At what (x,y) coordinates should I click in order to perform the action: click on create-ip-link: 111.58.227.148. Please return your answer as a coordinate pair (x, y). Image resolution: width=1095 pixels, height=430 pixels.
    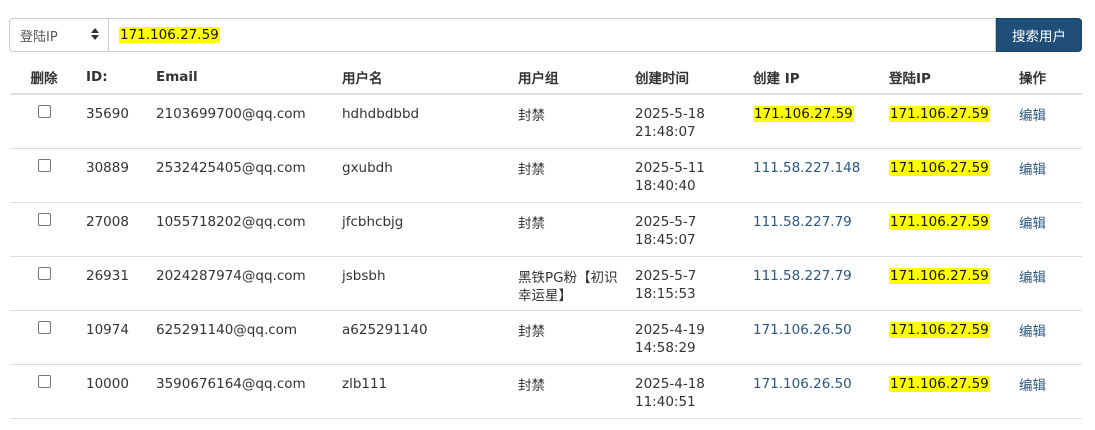
    Looking at the image, I should click on (806, 168).